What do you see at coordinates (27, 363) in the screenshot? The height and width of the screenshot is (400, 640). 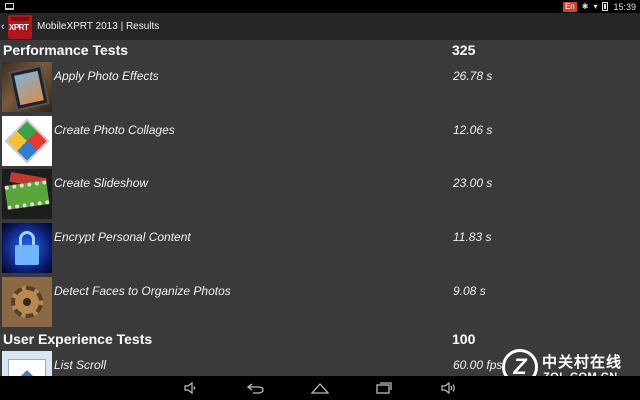 I see `list-scroll-thumbnail` at bounding box center [27, 363].